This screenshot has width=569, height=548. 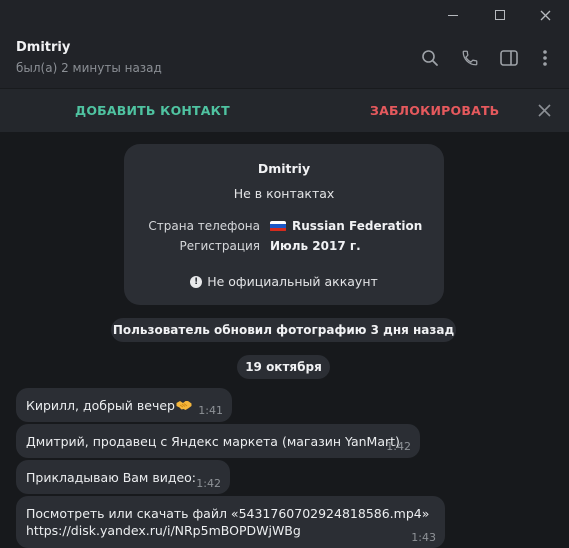 I want to click on exclamation-icon: !, so click(x=196, y=281).